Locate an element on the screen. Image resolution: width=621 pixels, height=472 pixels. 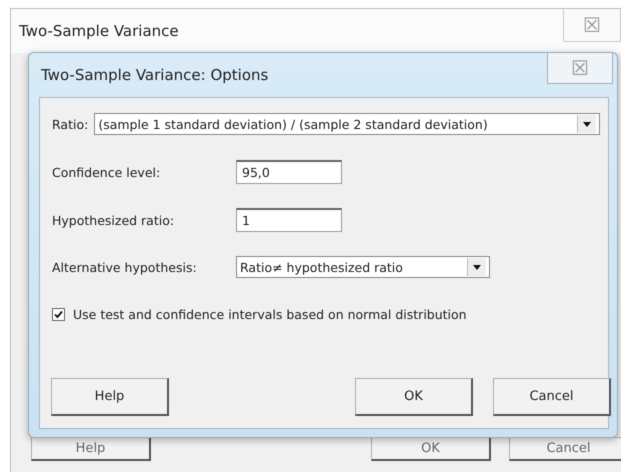
dialog-title: Two-Sample Variance: Options is located at coordinates (154, 75).